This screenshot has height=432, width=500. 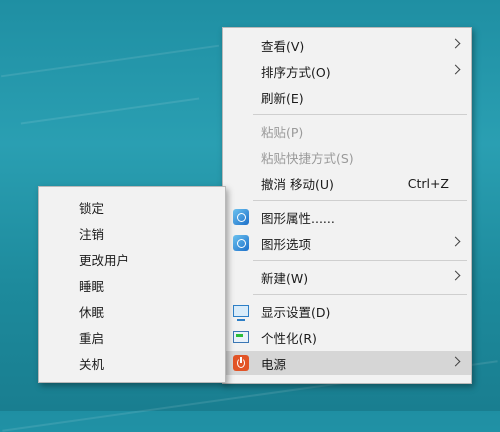 What do you see at coordinates (274, 364) in the screenshot?
I see `menu-item-label: 电源` at bounding box center [274, 364].